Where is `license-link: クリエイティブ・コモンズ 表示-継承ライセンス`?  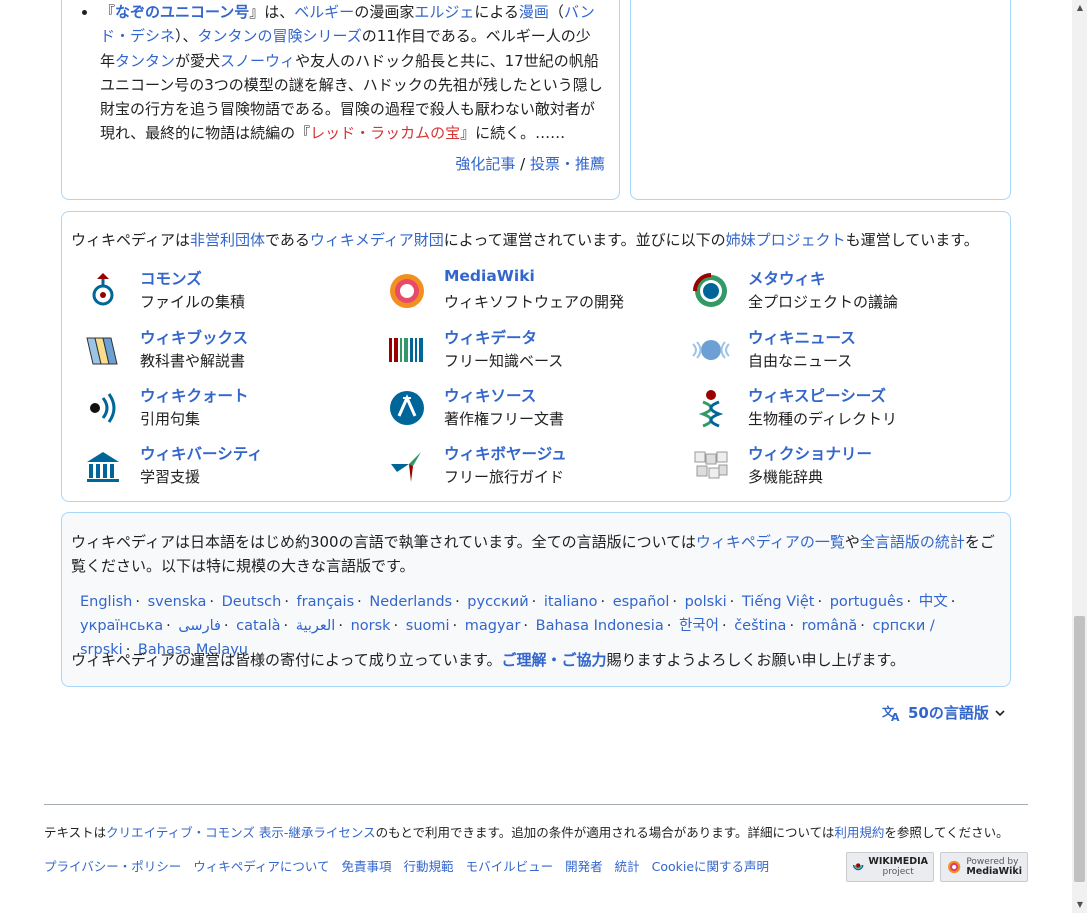 license-link: クリエイティブ・コモンズ 表示-継承ライセンス is located at coordinates (241, 832).